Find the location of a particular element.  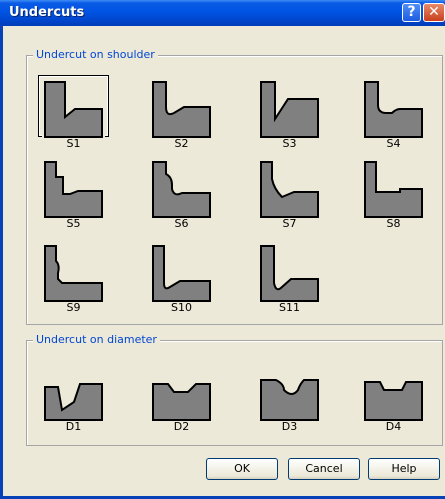

title-bar: Undercuts ? ✕ is located at coordinates (222, 13).